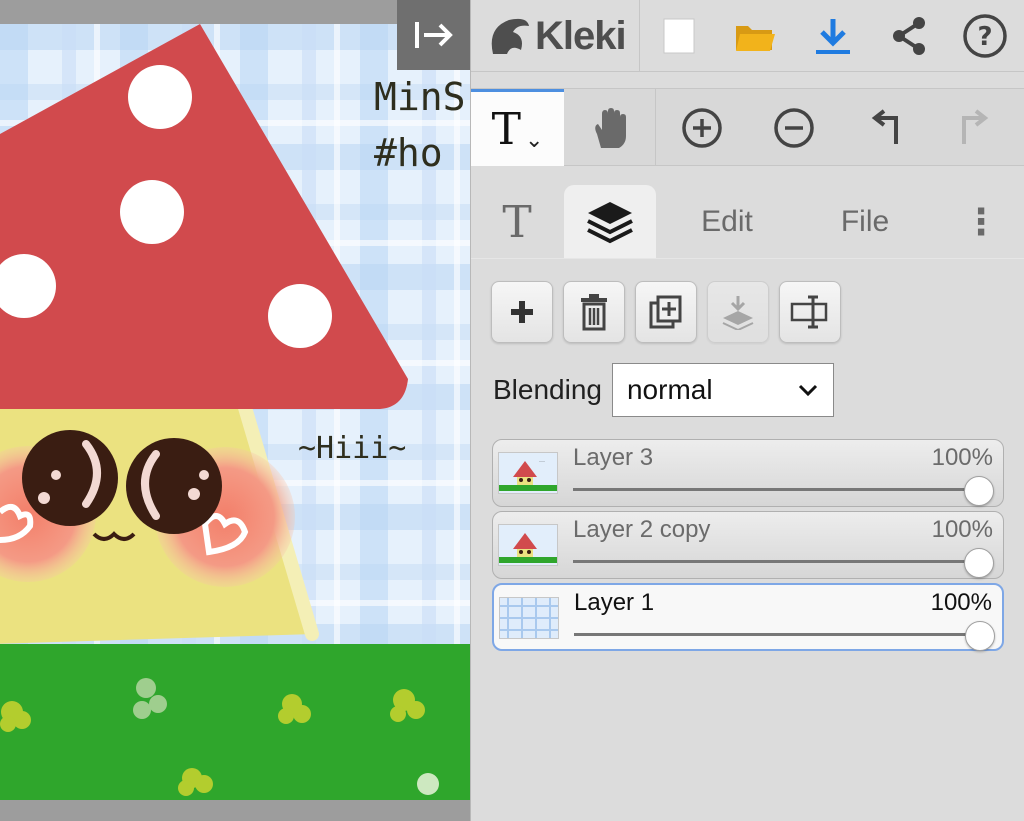  Describe the element at coordinates (352, 448) in the screenshot. I see `canvas-greeting-text: ~Hiii~` at that location.